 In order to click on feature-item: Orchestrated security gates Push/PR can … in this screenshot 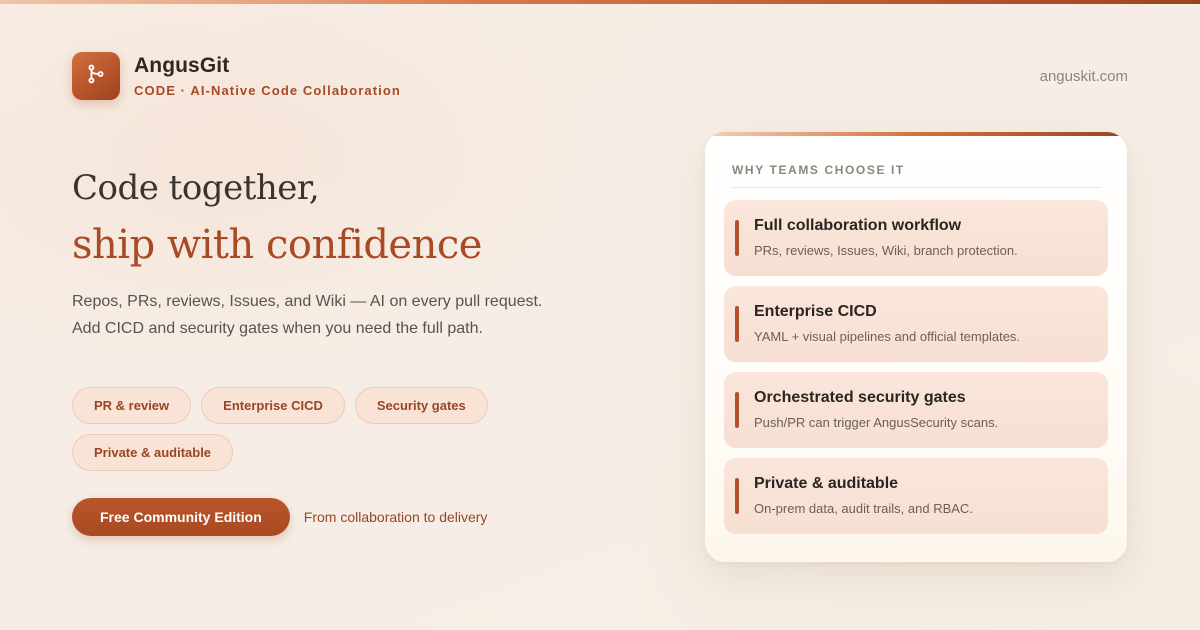, I will do `click(916, 410)`.